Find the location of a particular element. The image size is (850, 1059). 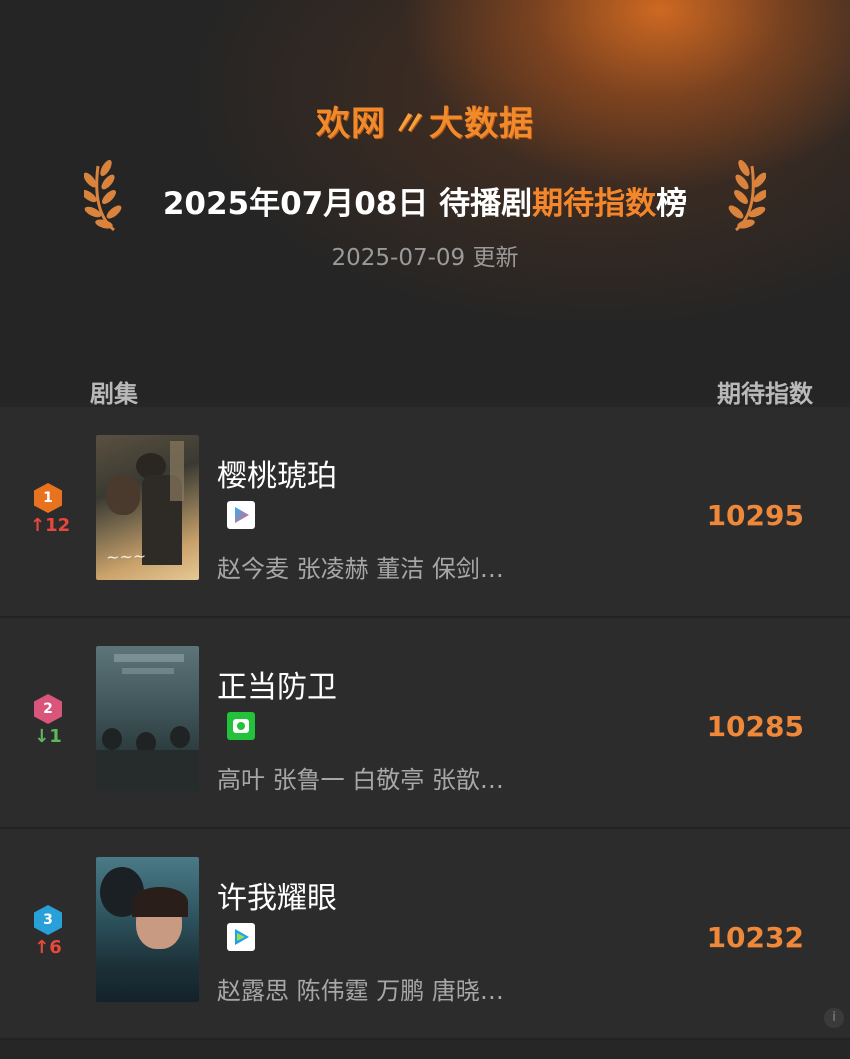

rank-indicator: 3 ↑6 is located at coordinates (48, 931).